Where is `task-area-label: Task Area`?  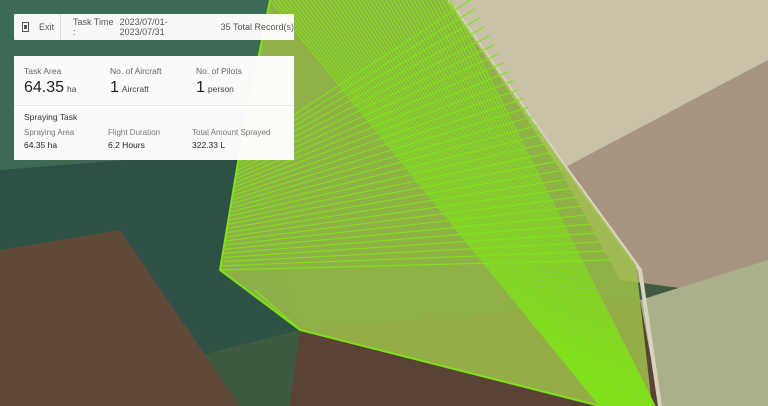 task-area-label: Task Area is located at coordinates (43, 71).